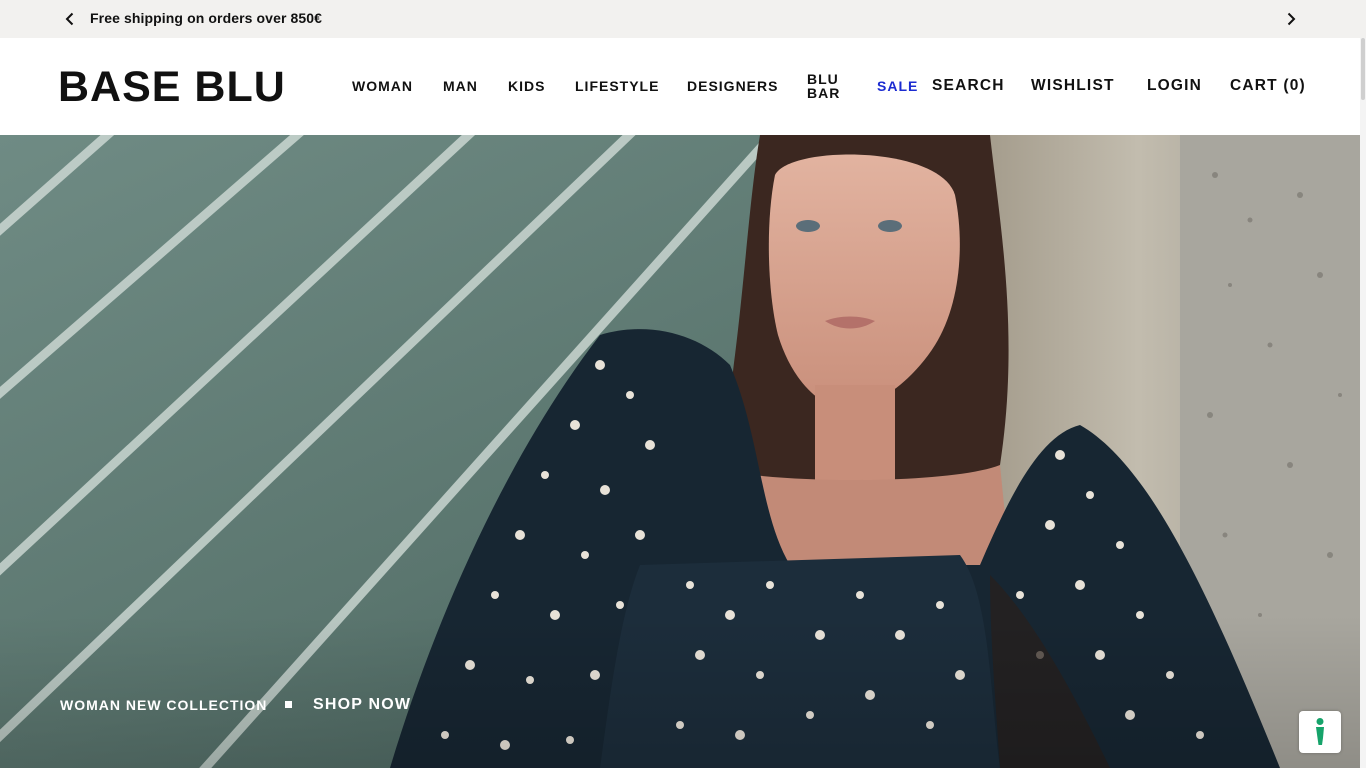 Image resolution: width=1366 pixels, height=768 pixels. I want to click on nav-designers: DESIGNERS, so click(732, 86).